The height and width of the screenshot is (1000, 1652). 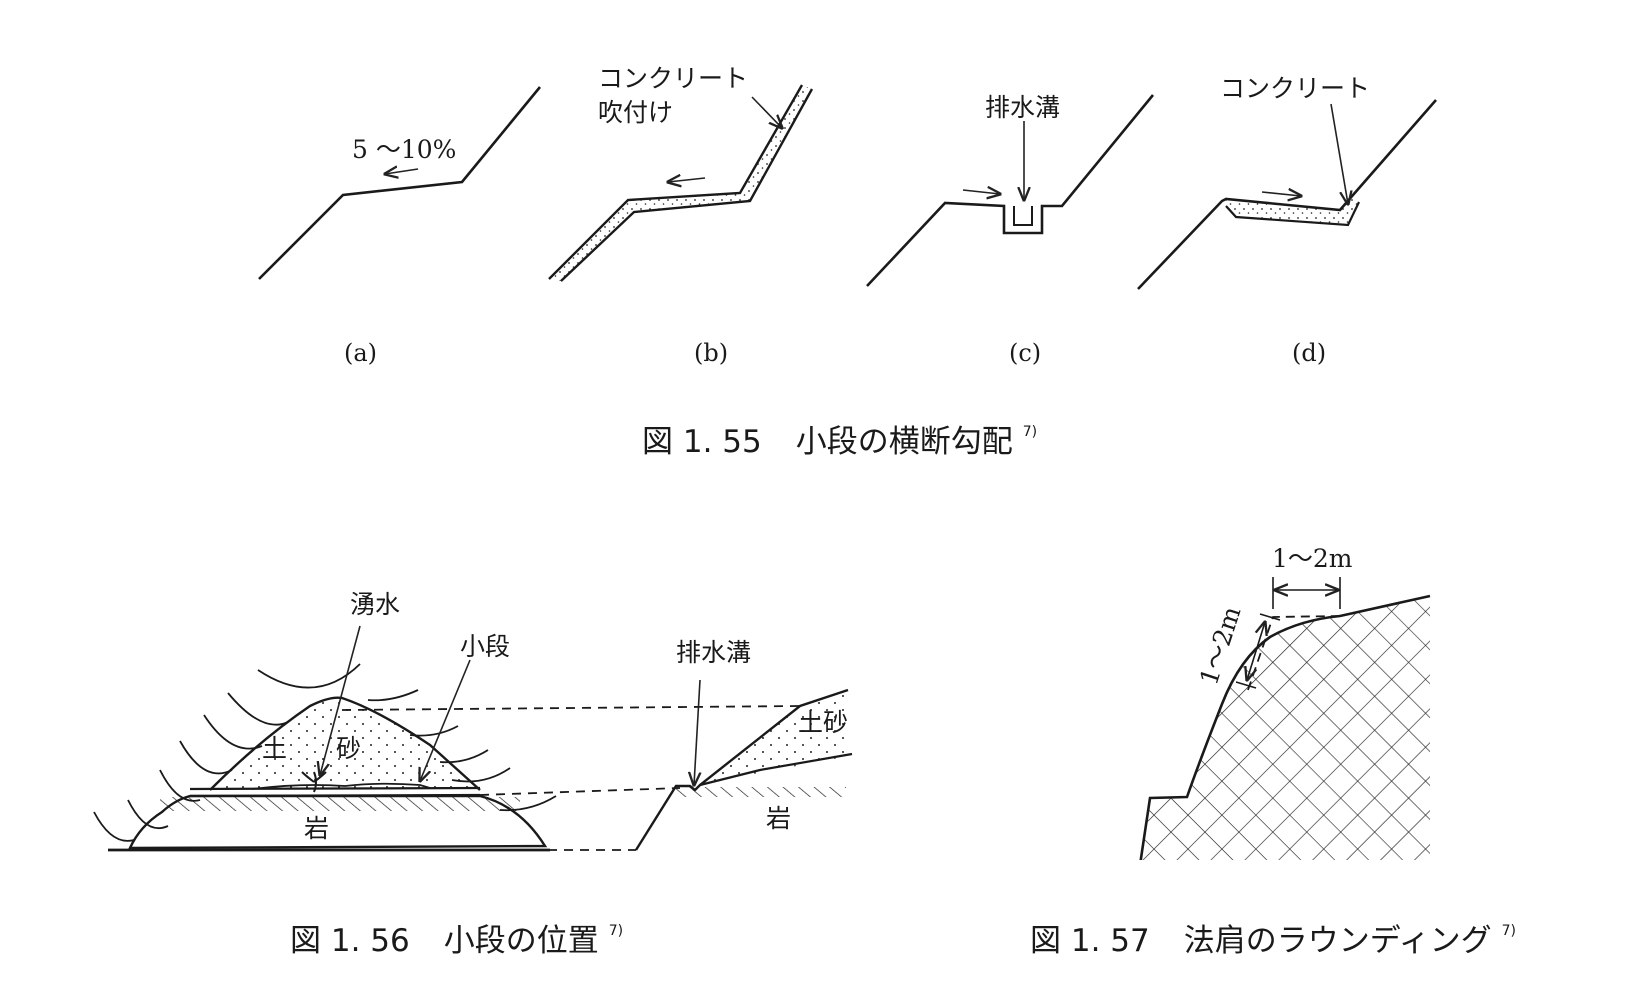 I want to click on fig155-c-profile, so click(x=1010, y=190).